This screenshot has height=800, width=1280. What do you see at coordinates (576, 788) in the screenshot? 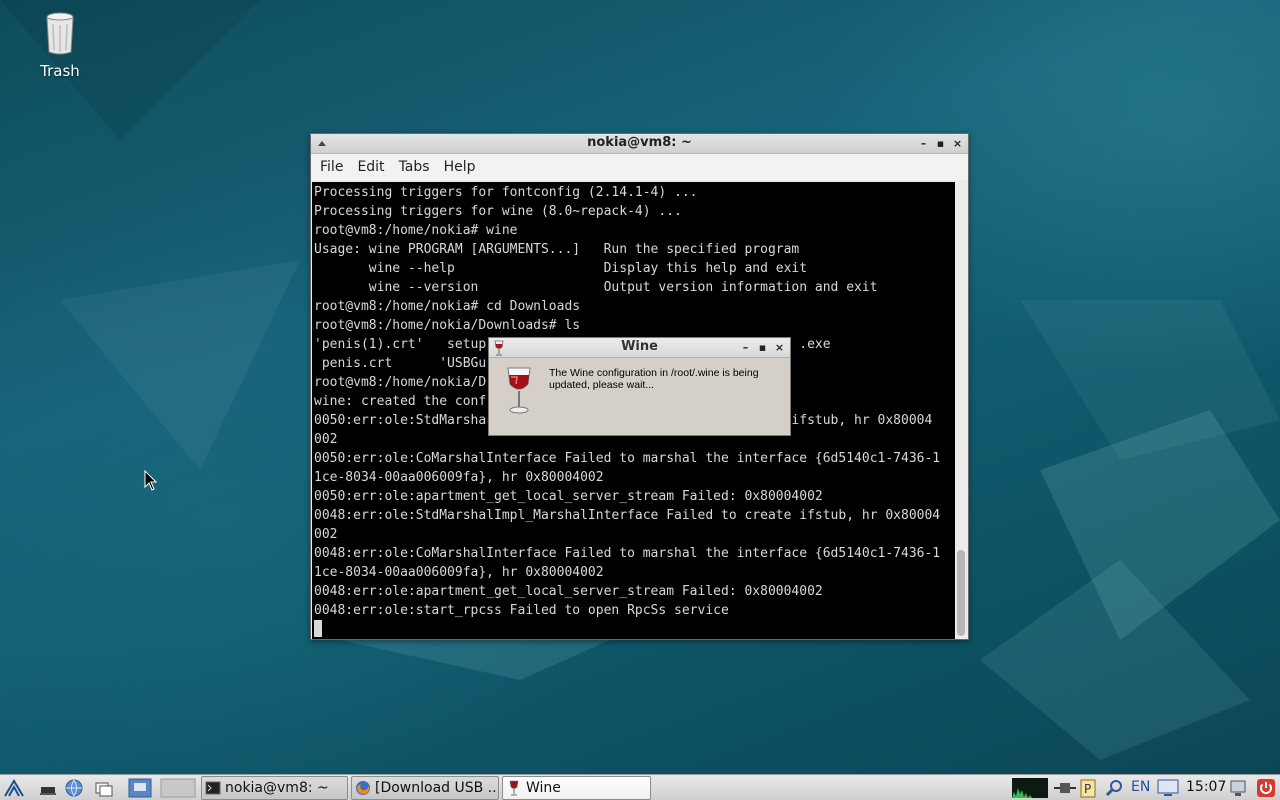
I see `task-wine: Wine` at bounding box center [576, 788].